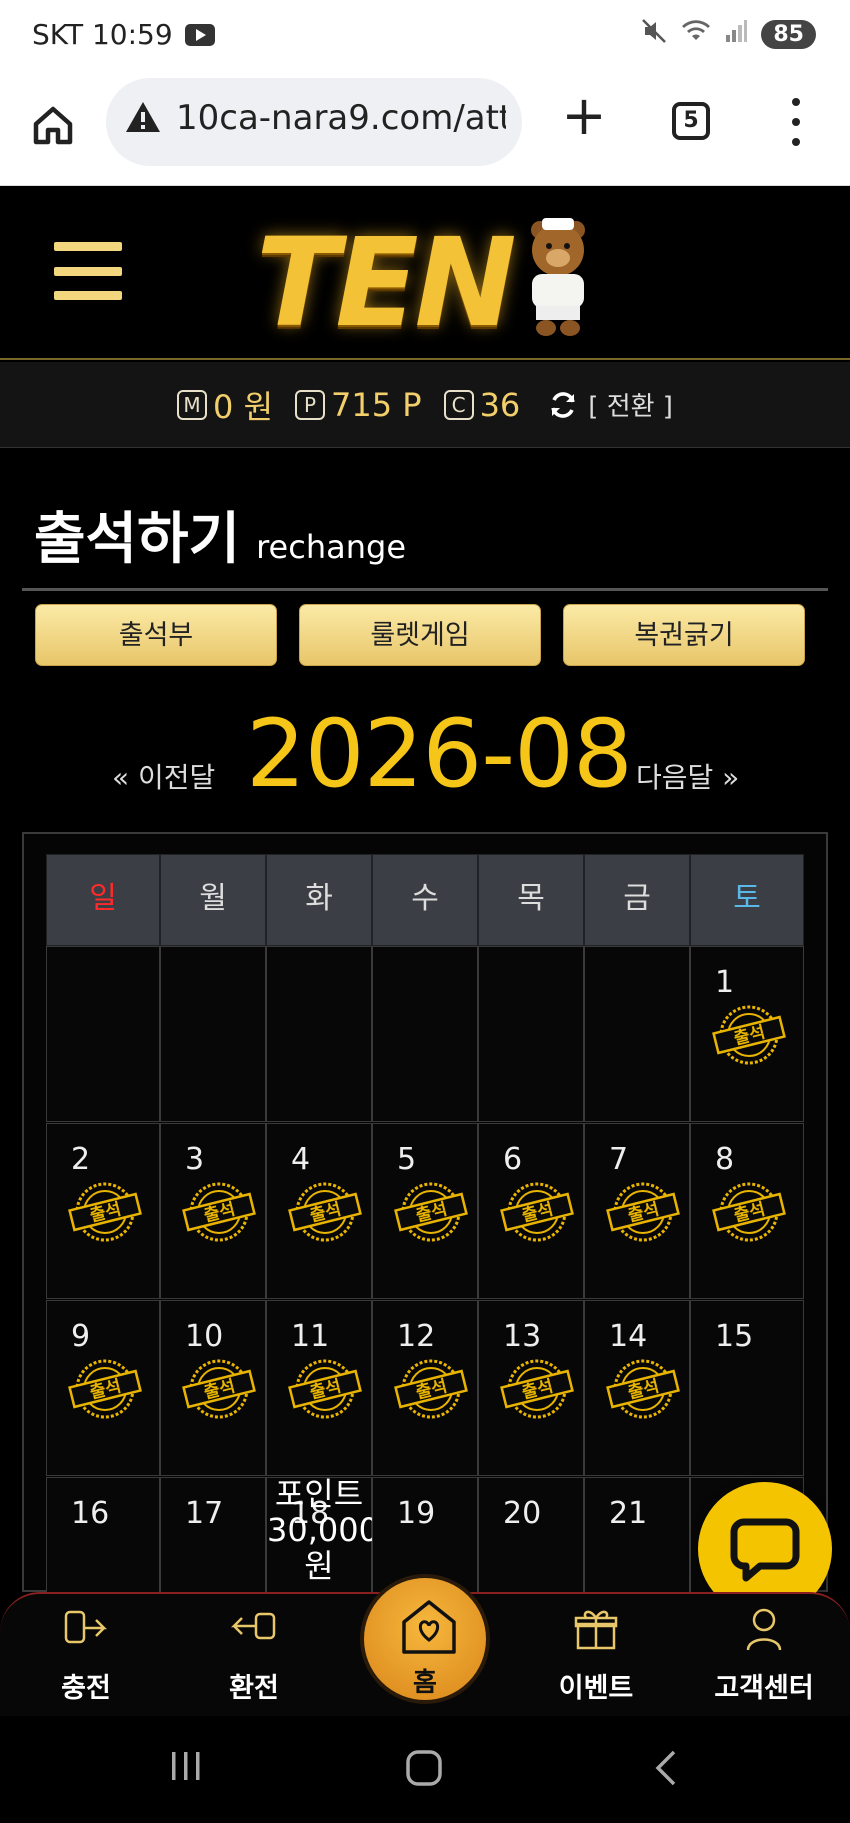 This screenshot has width=850, height=1823. I want to click on calendar-day-cell: 4 출석, so click(319, 1211).